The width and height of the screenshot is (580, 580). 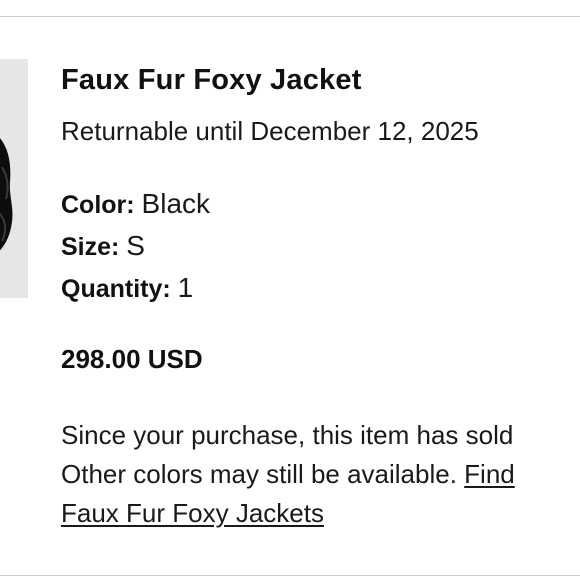 What do you see at coordinates (176, 203) in the screenshot?
I see `color-value: Black` at bounding box center [176, 203].